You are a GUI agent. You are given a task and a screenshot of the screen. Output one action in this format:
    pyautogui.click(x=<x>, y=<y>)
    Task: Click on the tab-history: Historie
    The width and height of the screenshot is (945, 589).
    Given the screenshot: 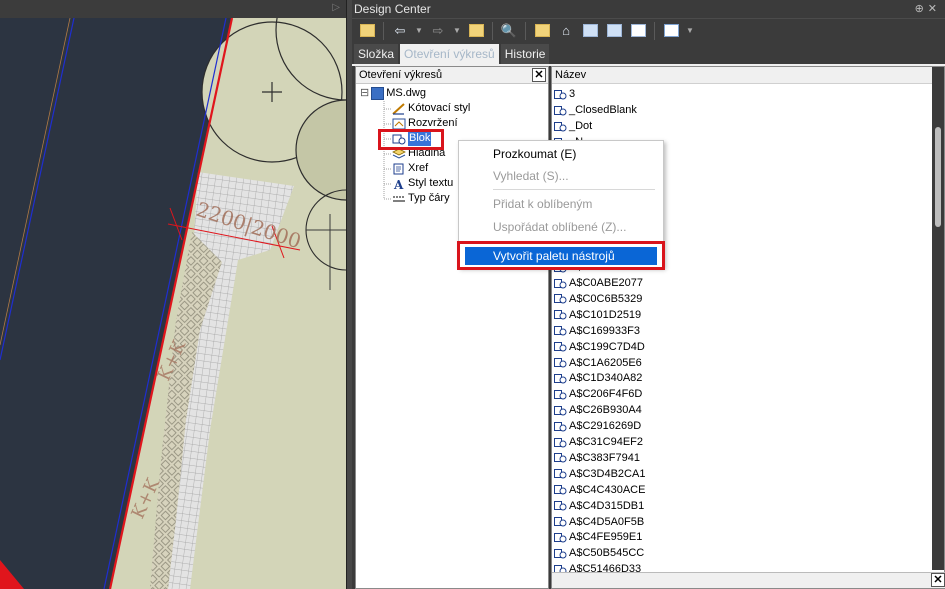 What is the action you would take?
    pyautogui.click(x=525, y=54)
    